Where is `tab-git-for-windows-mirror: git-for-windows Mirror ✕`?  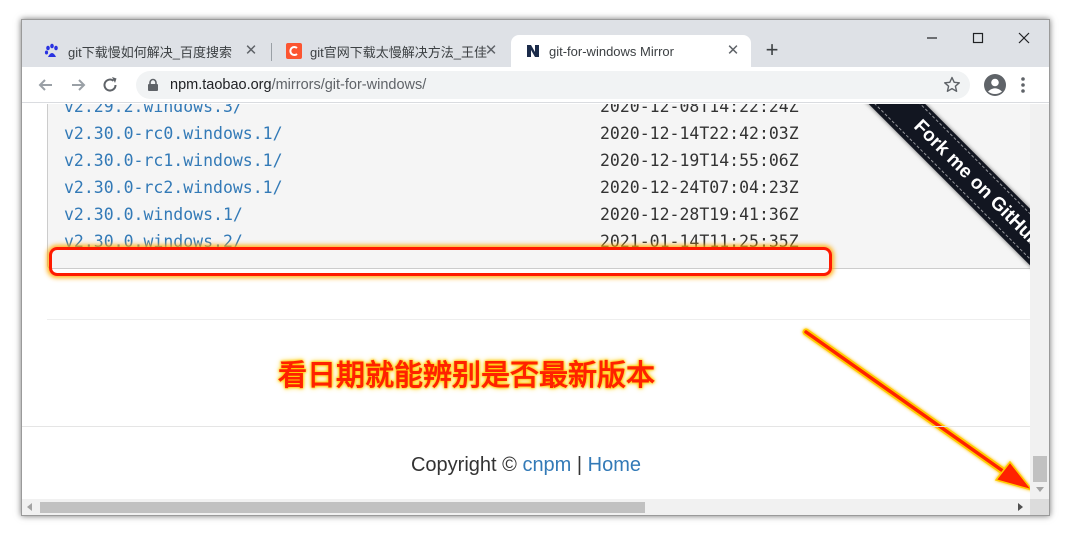
tab-git-for-windows-mirror: git-for-windows Mirror ✕ is located at coordinates (631, 51).